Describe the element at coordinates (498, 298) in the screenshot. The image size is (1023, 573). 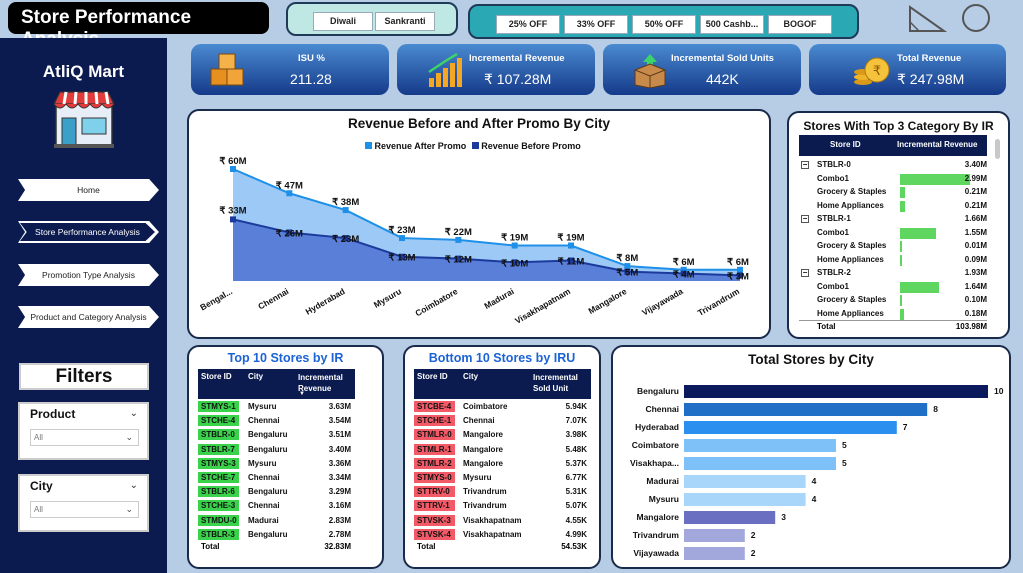
I see `x-tick-label: Madurai` at that location.